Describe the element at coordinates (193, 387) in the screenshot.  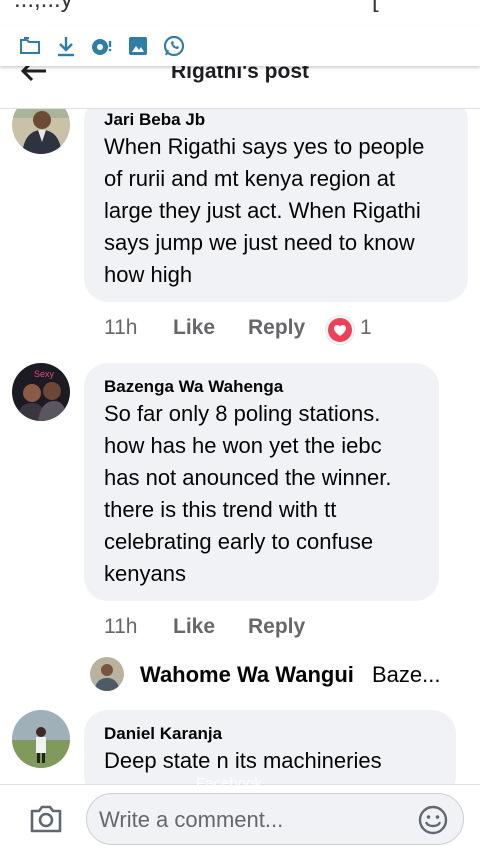
I see `comment-author: Bazenga Wa Wahenga` at that location.